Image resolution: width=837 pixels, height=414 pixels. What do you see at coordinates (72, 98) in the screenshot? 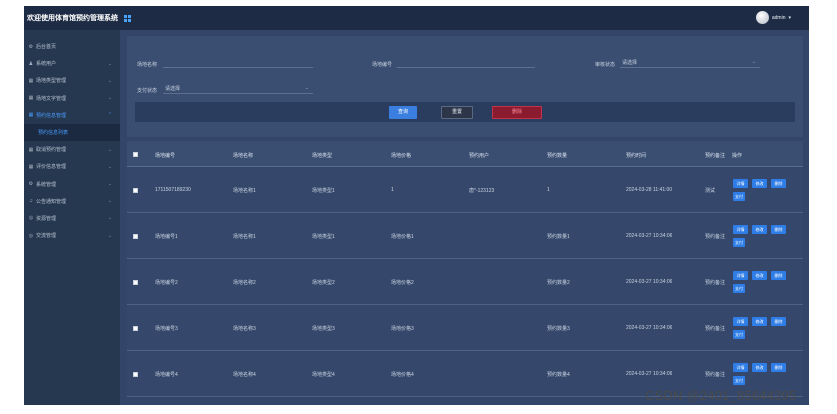
I see `sidebar-item-venue-text: ▦ 场地文字管理 ⌄` at bounding box center [72, 98].